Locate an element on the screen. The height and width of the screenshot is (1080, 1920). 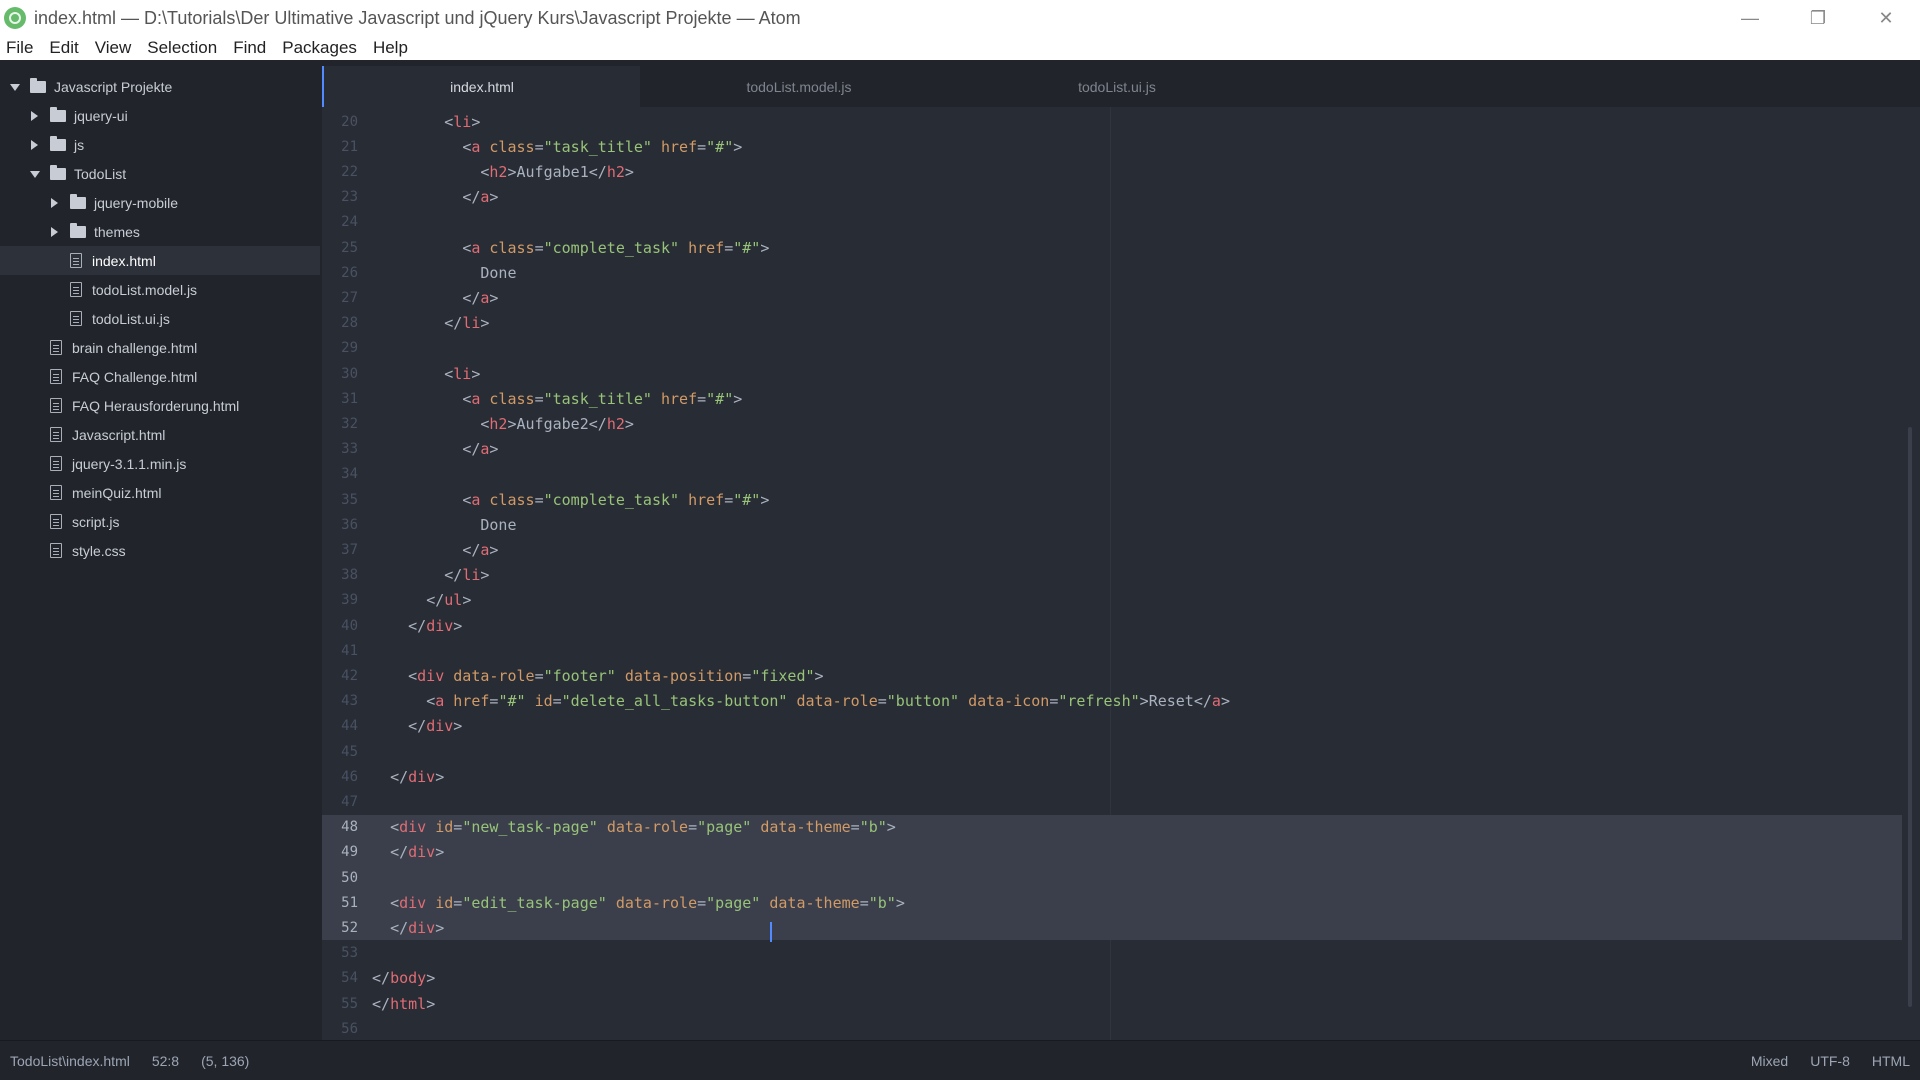
tree-root: Javascript Projekte is located at coordinates (160, 86).